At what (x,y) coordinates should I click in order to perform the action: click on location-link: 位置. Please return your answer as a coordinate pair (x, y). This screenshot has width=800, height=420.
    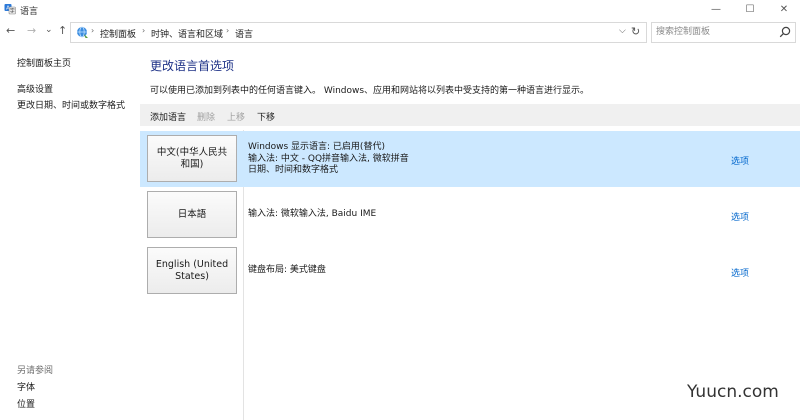
    Looking at the image, I should click on (26, 403).